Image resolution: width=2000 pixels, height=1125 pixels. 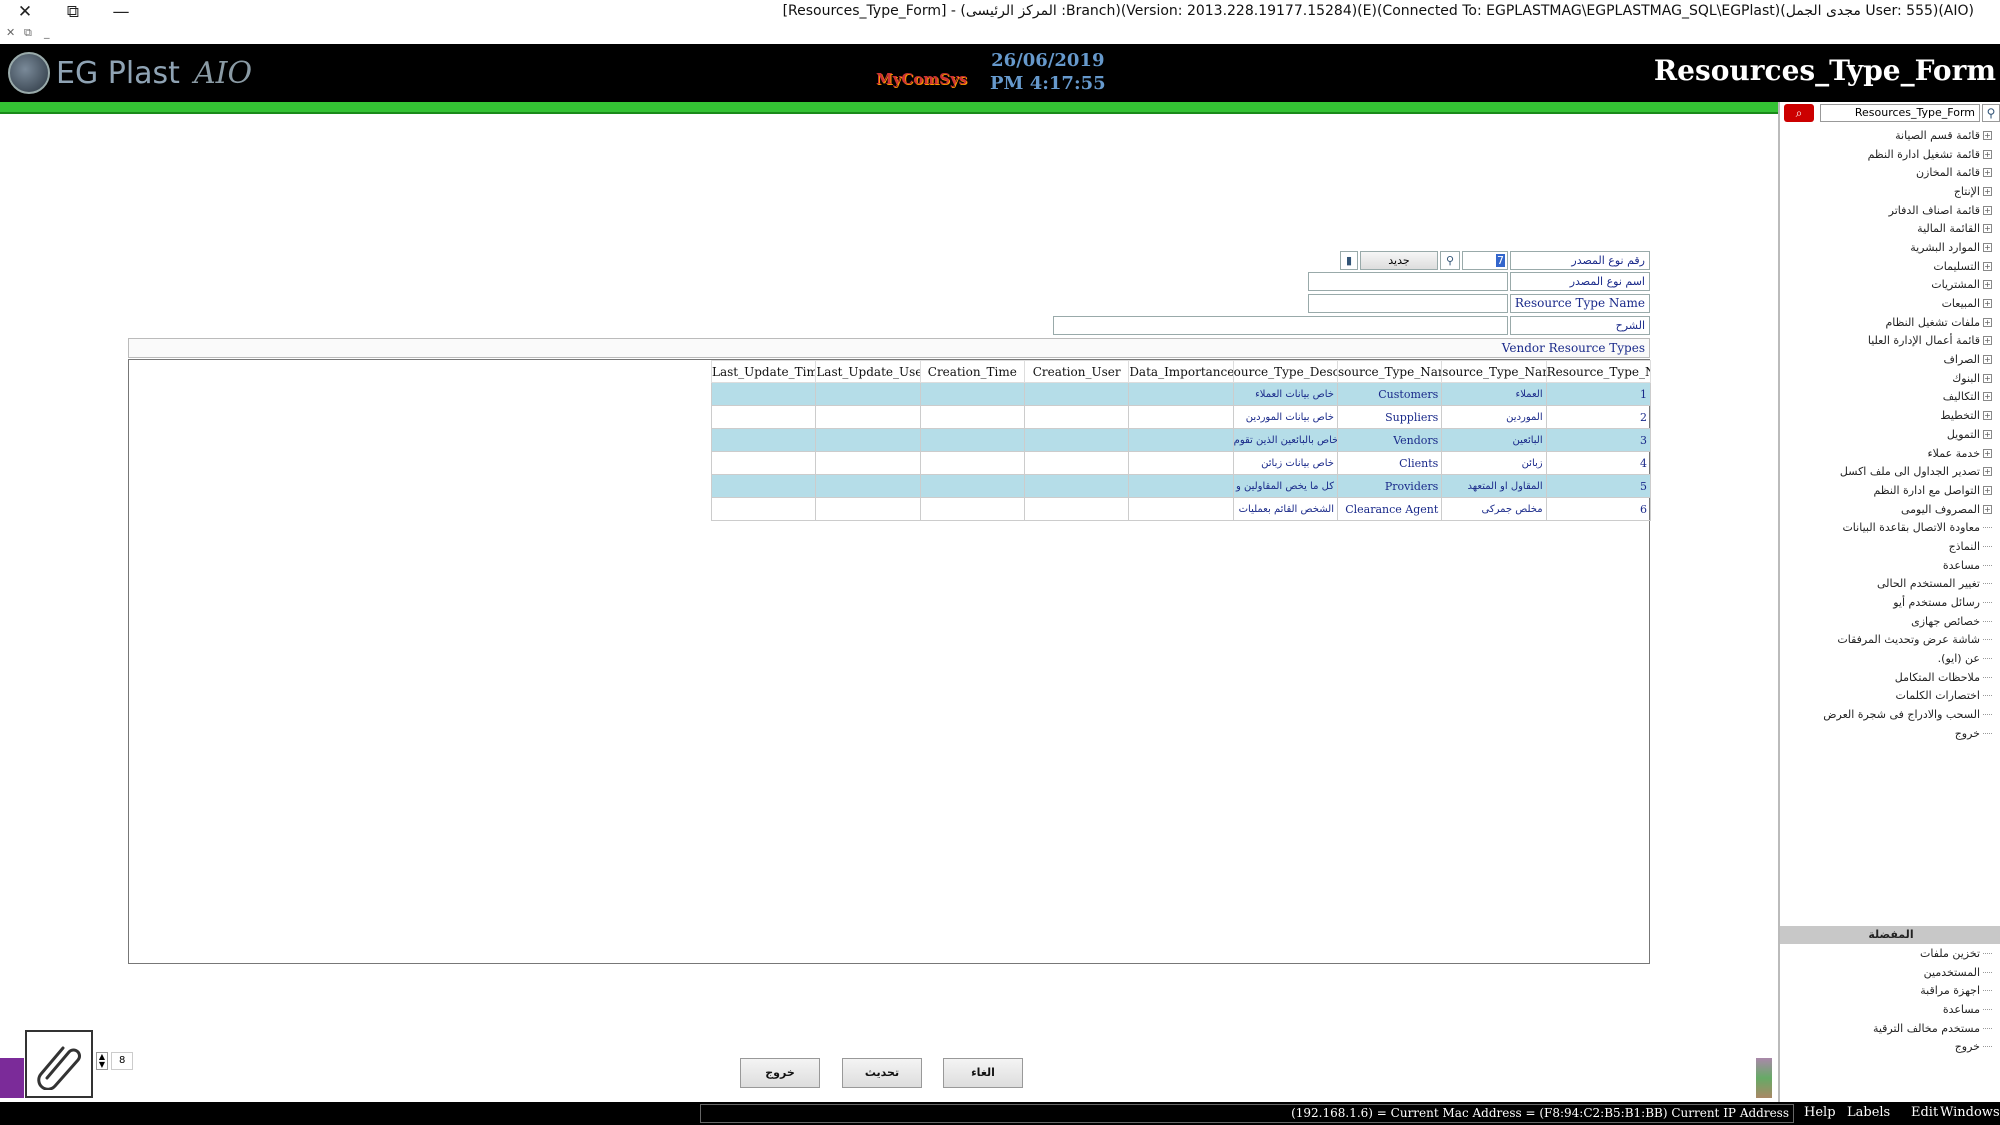 I want to click on search-button: ⌕, so click(x=1799, y=113).